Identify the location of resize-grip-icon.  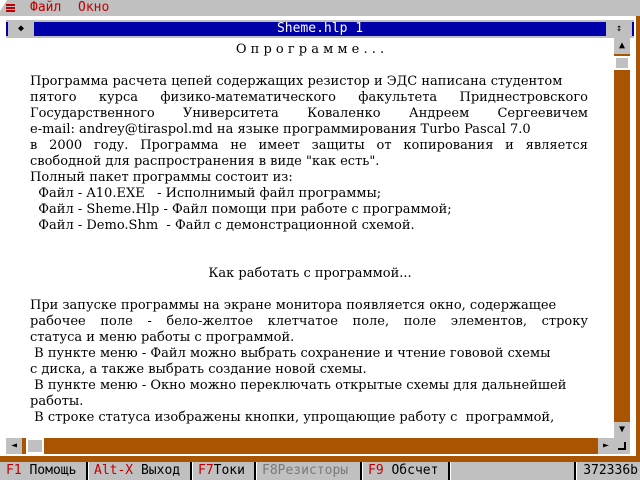
(622, 446).